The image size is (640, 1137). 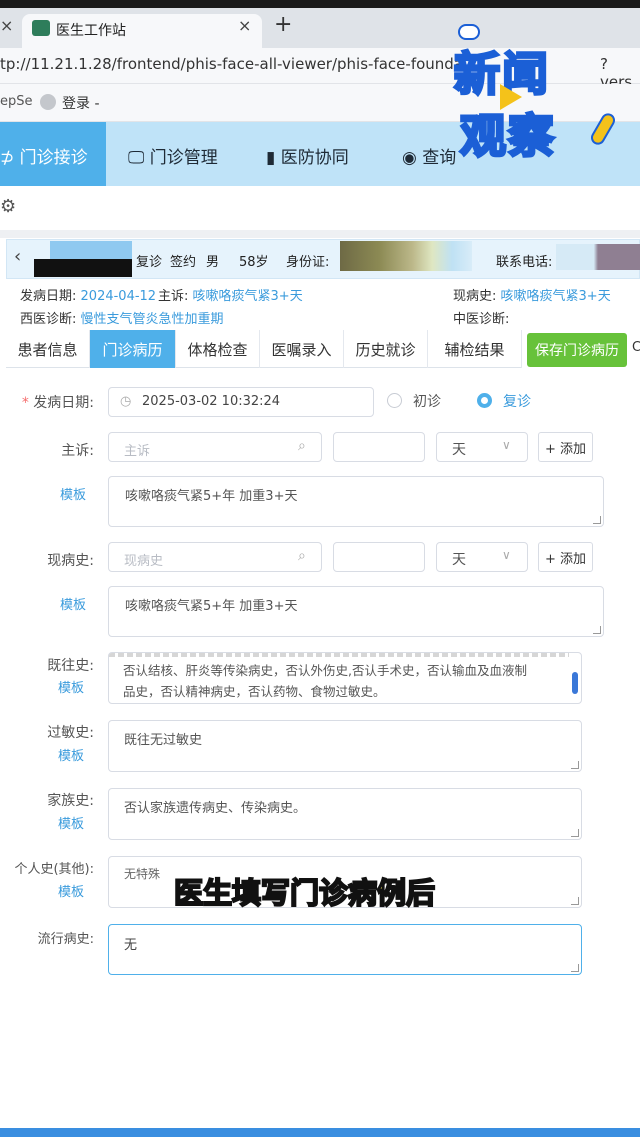 What do you see at coordinates (71, 686) in the screenshot?
I see `past-history-template-link: 模板` at bounding box center [71, 686].